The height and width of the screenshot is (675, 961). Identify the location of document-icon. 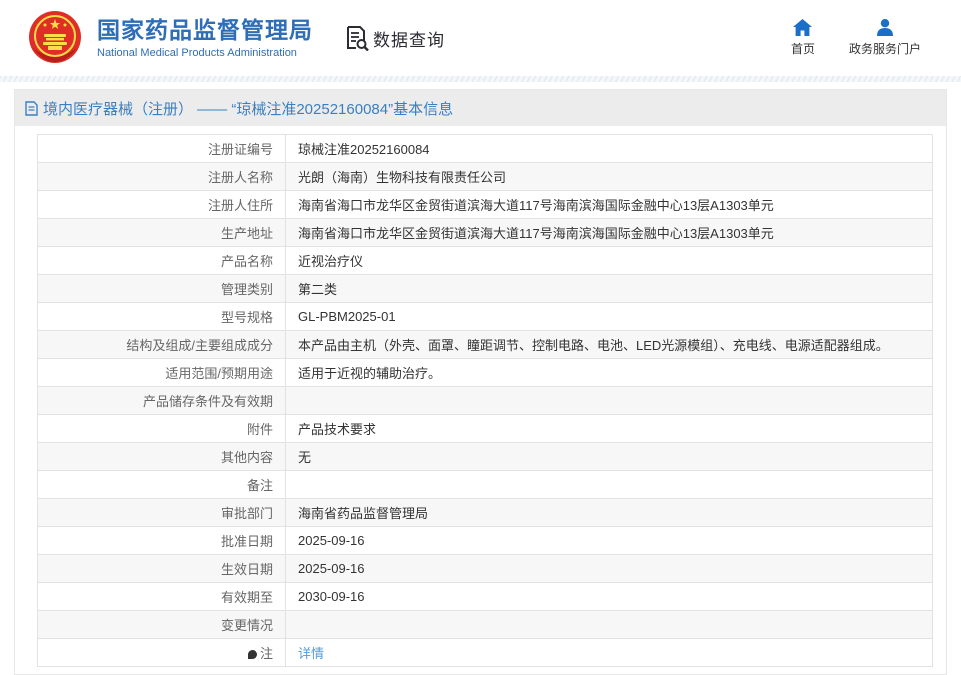
(31, 108).